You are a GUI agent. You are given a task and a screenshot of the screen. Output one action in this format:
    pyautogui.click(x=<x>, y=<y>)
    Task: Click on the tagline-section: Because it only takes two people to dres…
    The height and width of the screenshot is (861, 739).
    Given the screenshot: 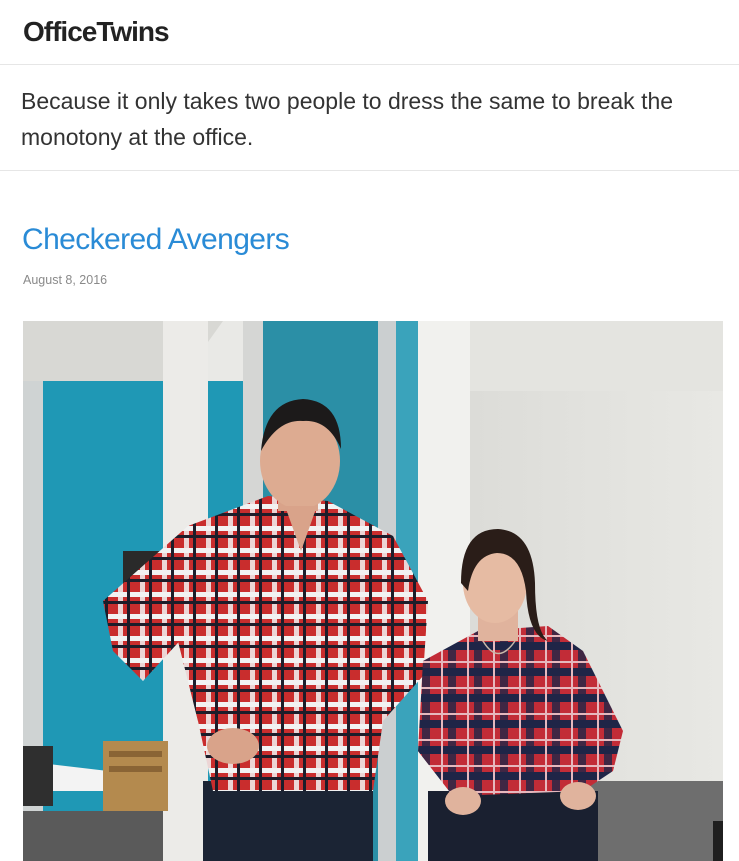 What is the action you would take?
    pyautogui.click(x=369, y=118)
    